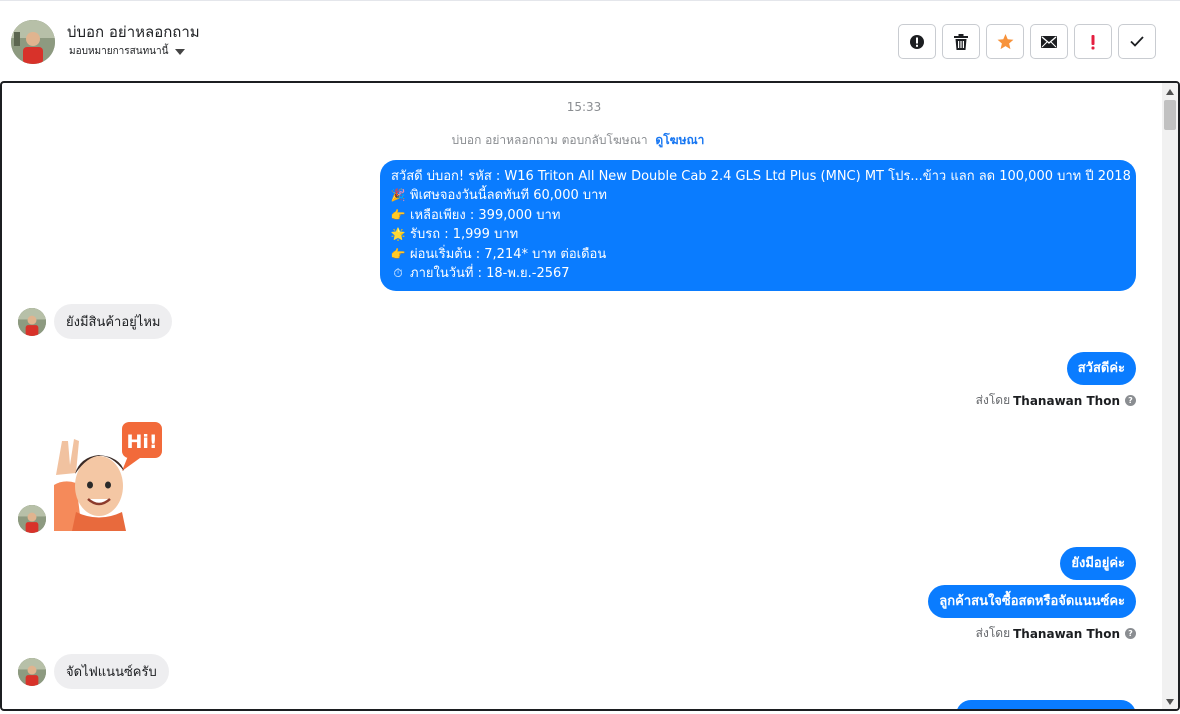 Image resolution: width=1180 pixels, height=714 pixels. I want to click on hi-sticker: Hi!, so click(109, 475).